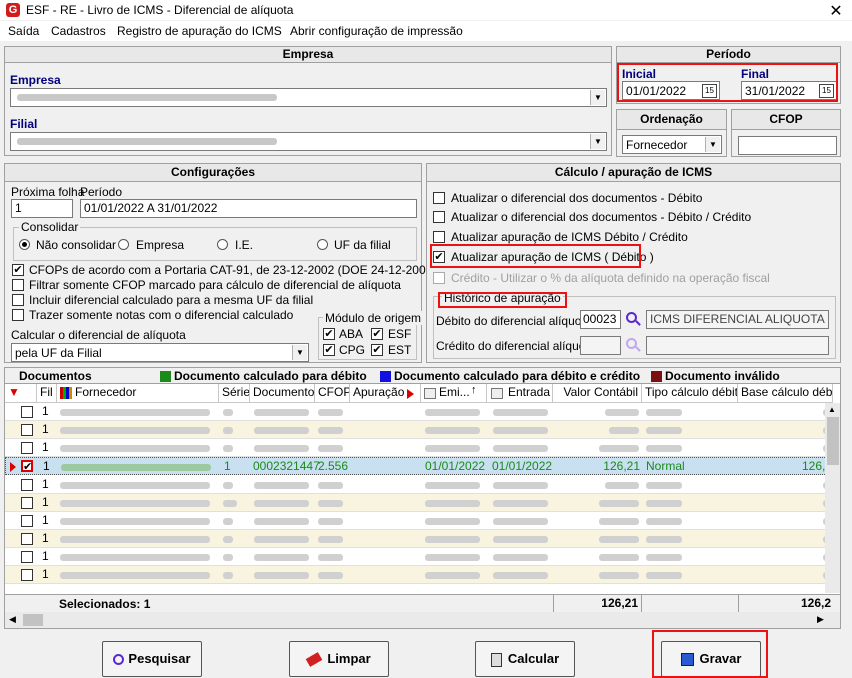  I want to click on filial-select: ▼, so click(308, 141).